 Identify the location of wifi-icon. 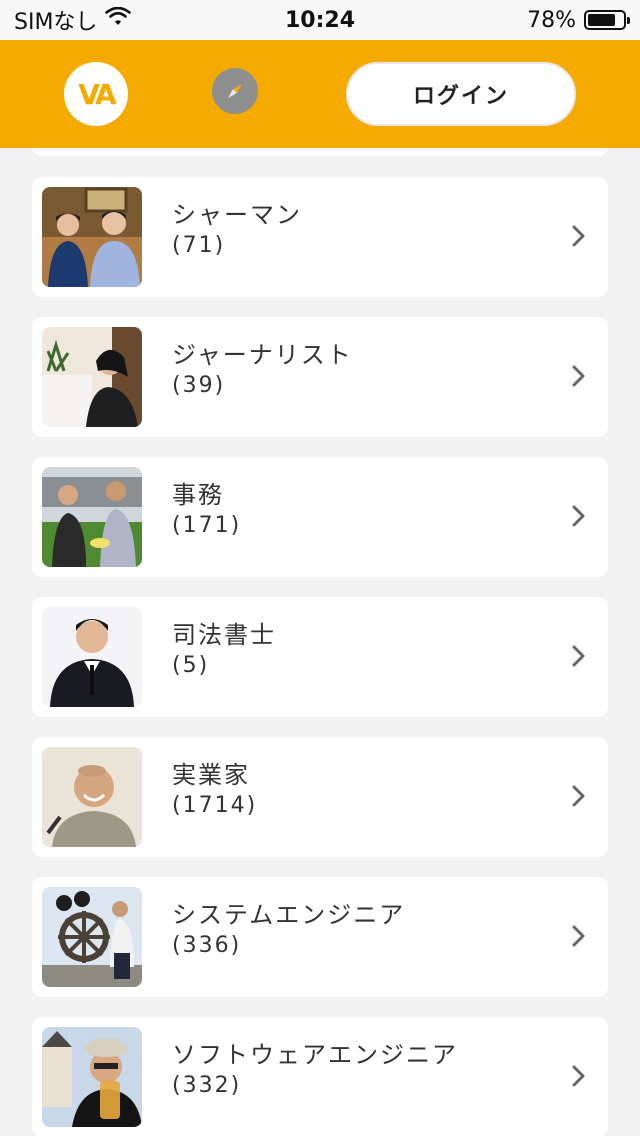
(118, 19).